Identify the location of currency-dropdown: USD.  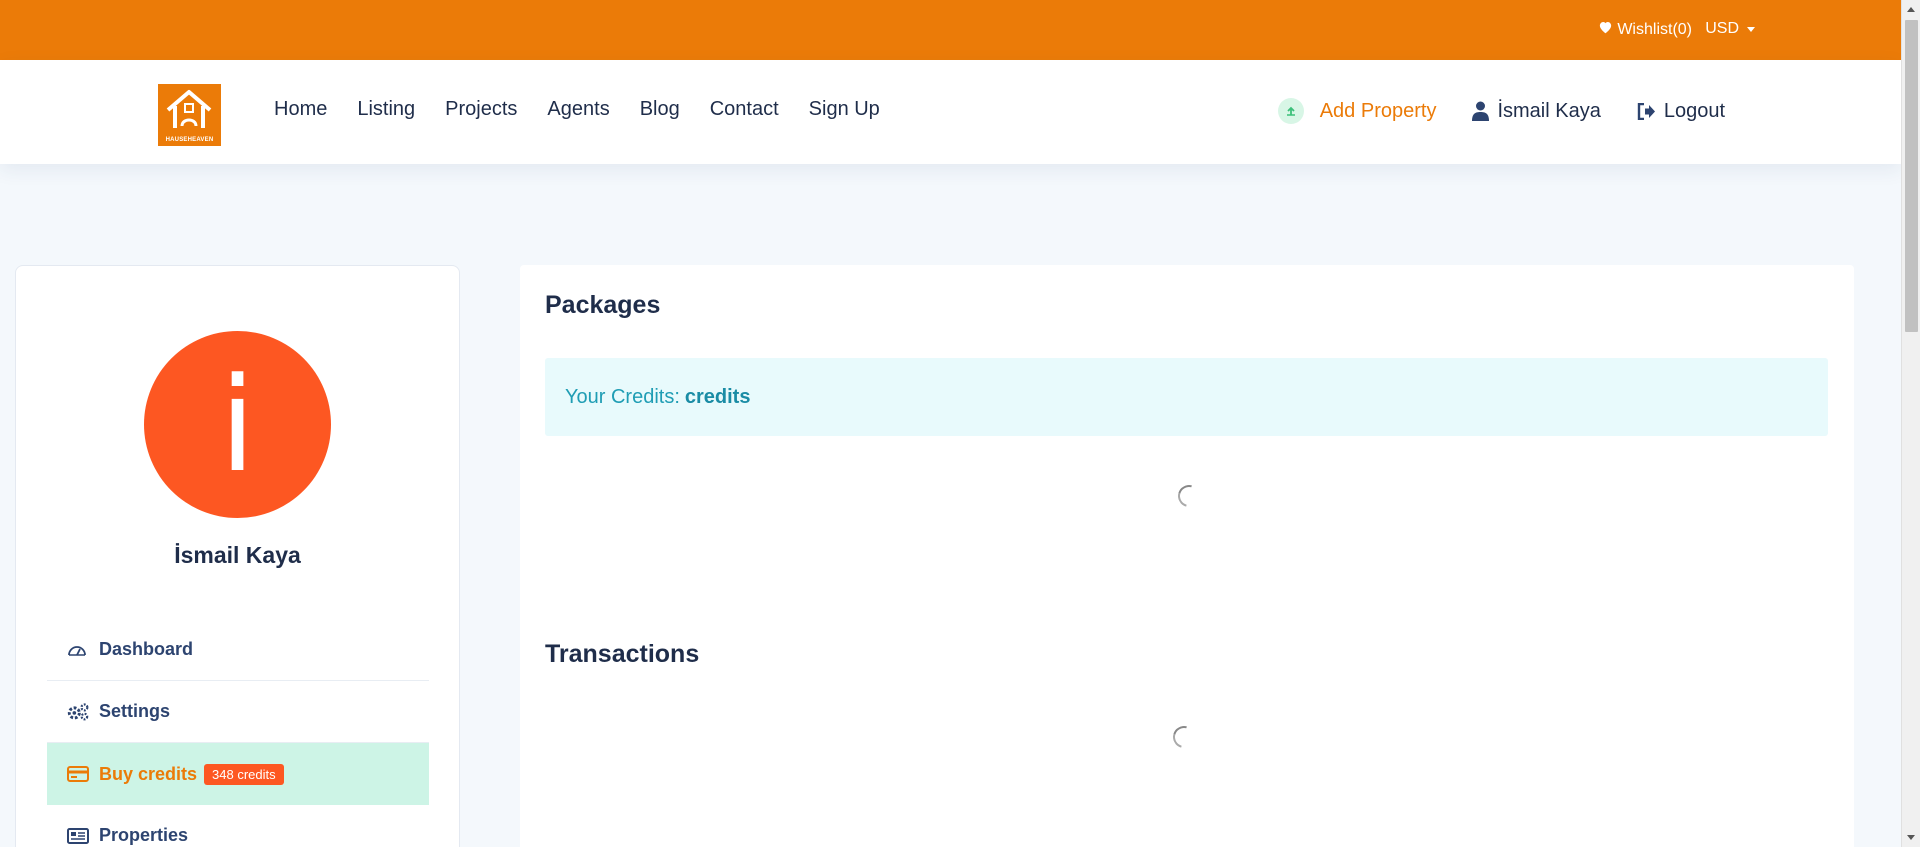
(1730, 29).